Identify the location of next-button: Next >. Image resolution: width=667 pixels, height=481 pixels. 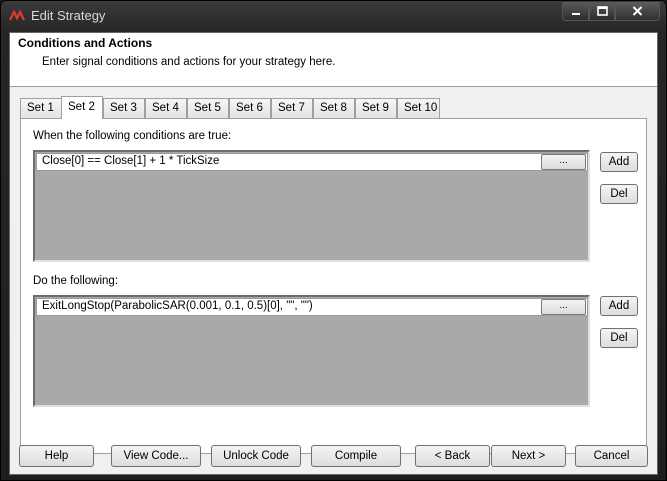
(528, 456).